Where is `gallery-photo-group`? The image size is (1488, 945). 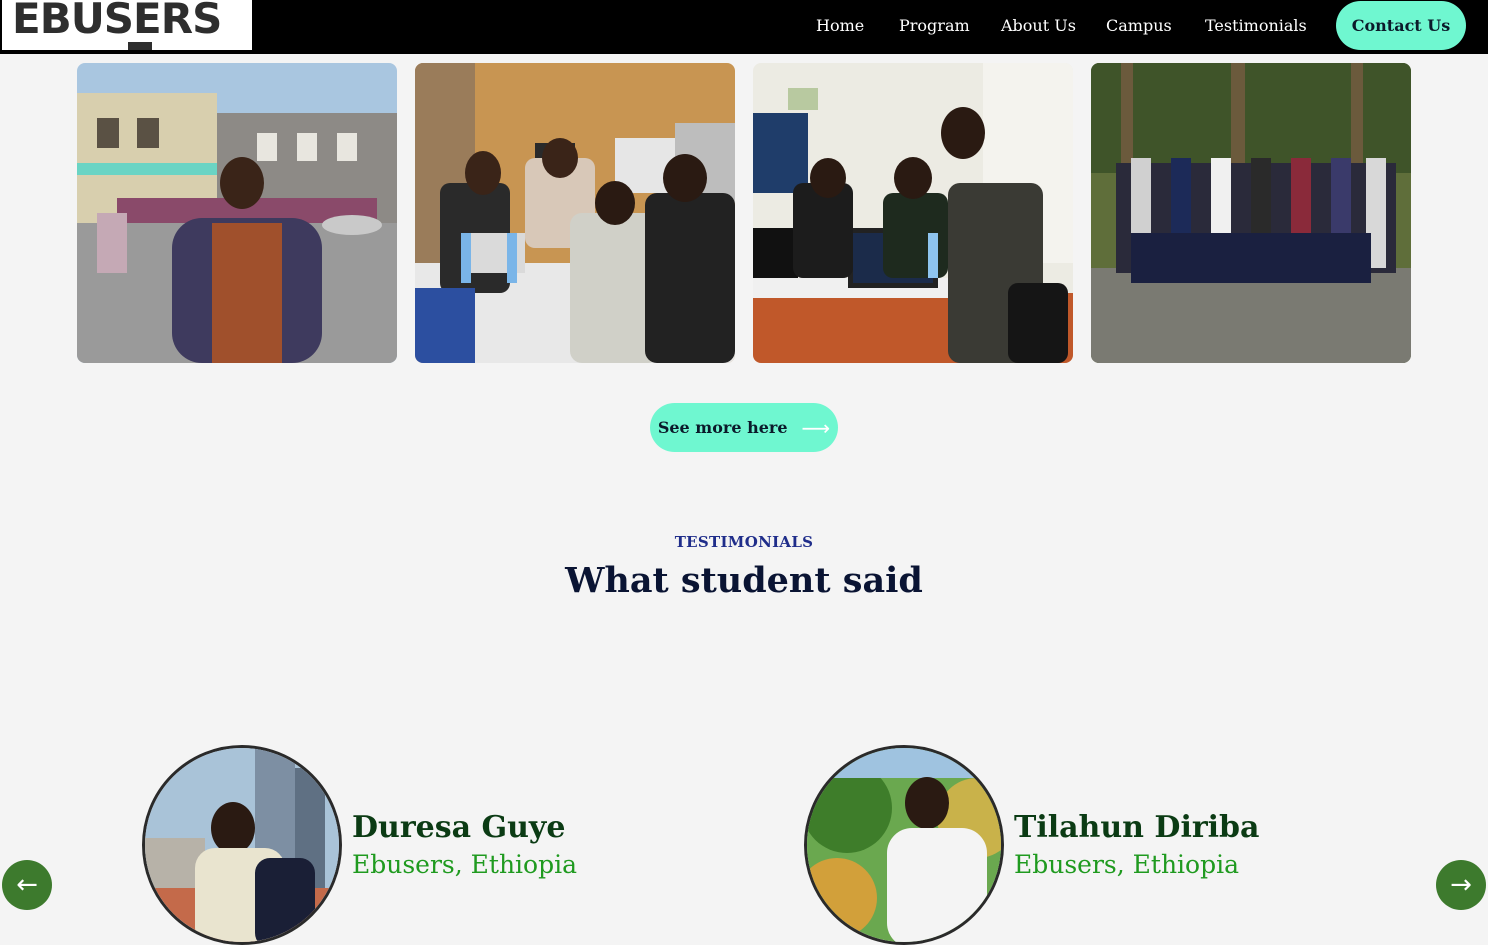 gallery-photo-group is located at coordinates (1251, 213).